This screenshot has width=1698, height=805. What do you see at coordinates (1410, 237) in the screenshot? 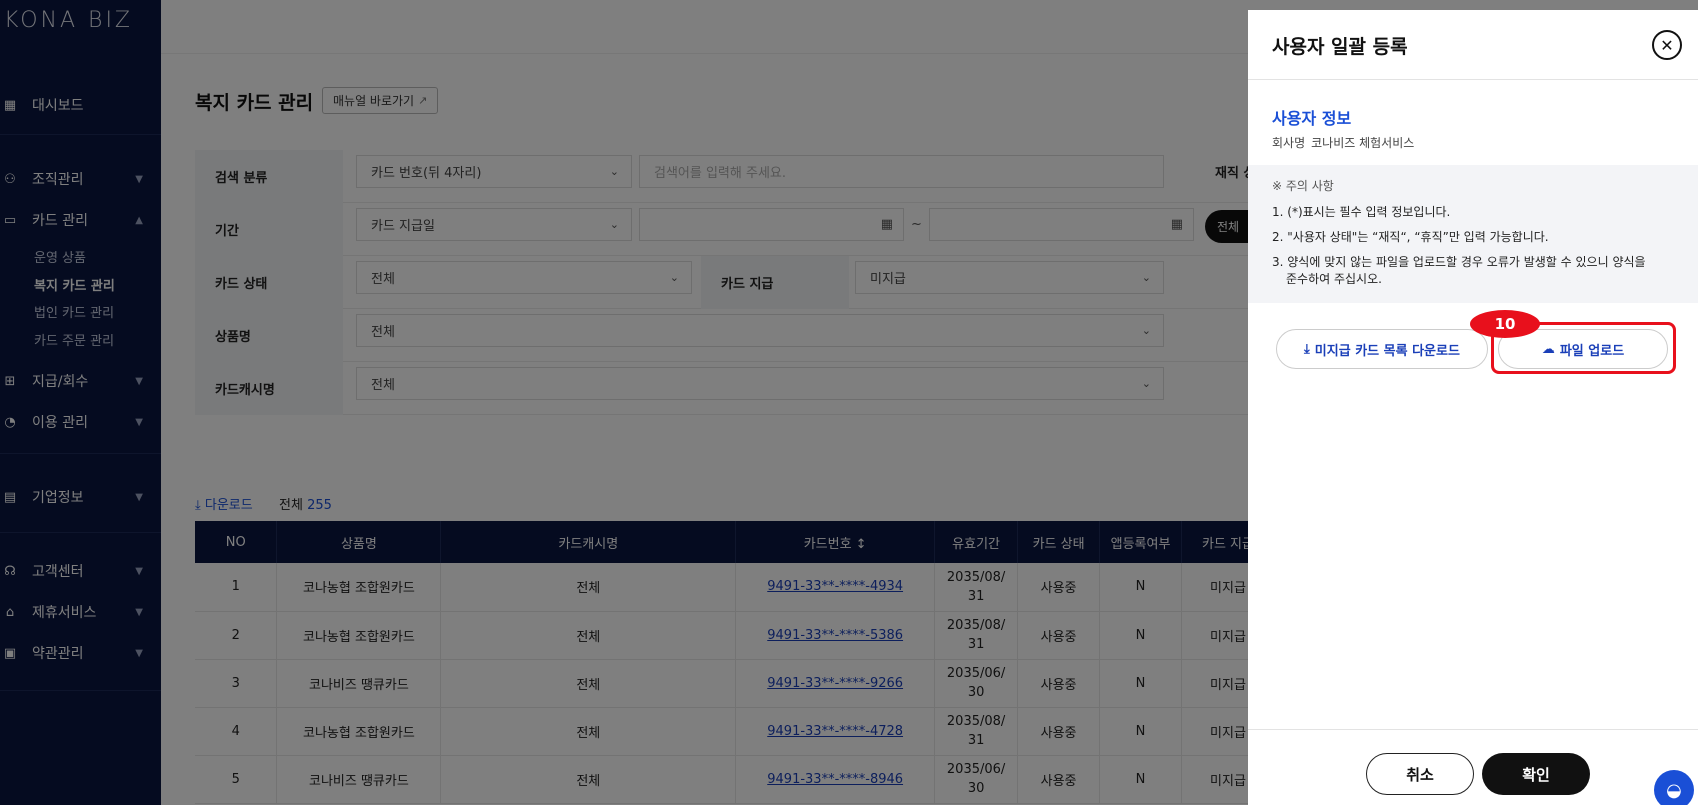
I see `notice-item: 2. "사용자 상태"는 “재직“, “휴직”만 입력 가능합니다.` at bounding box center [1410, 237].